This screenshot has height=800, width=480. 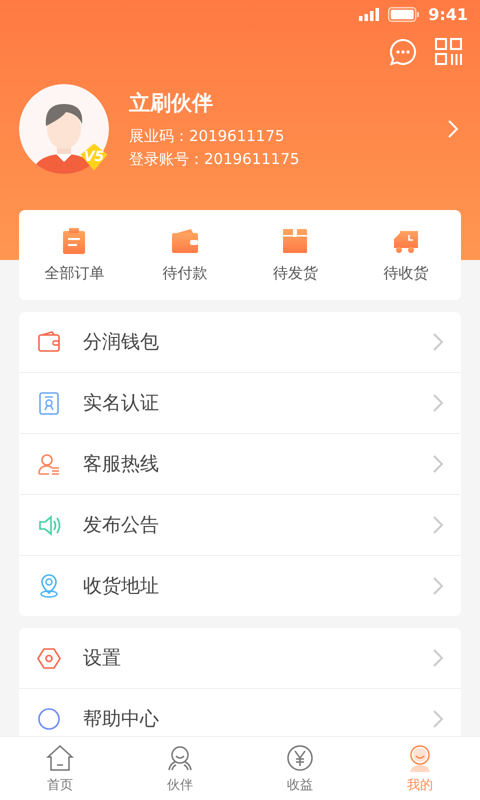 I want to click on order-status-button: 待发货, so click(x=295, y=255).